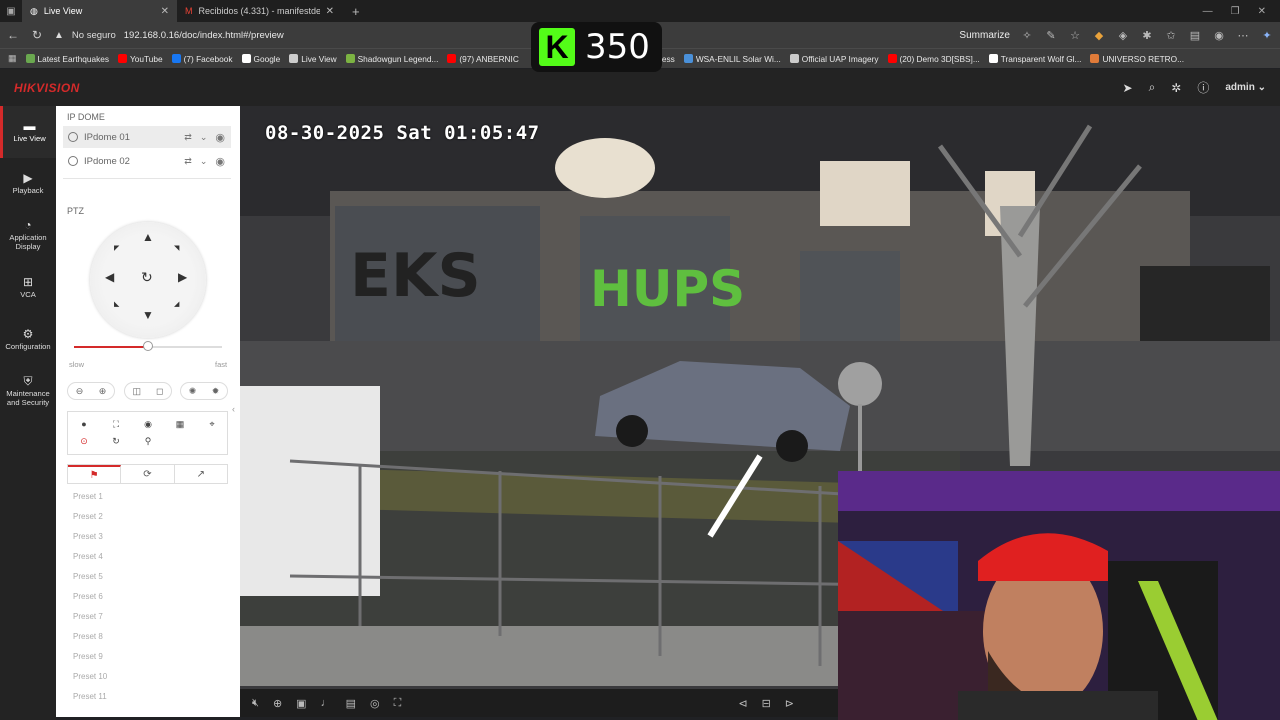 Image resolution: width=1280 pixels, height=720 pixels. What do you see at coordinates (147, 556) in the screenshot?
I see `preset-item: Preset 4` at bounding box center [147, 556].